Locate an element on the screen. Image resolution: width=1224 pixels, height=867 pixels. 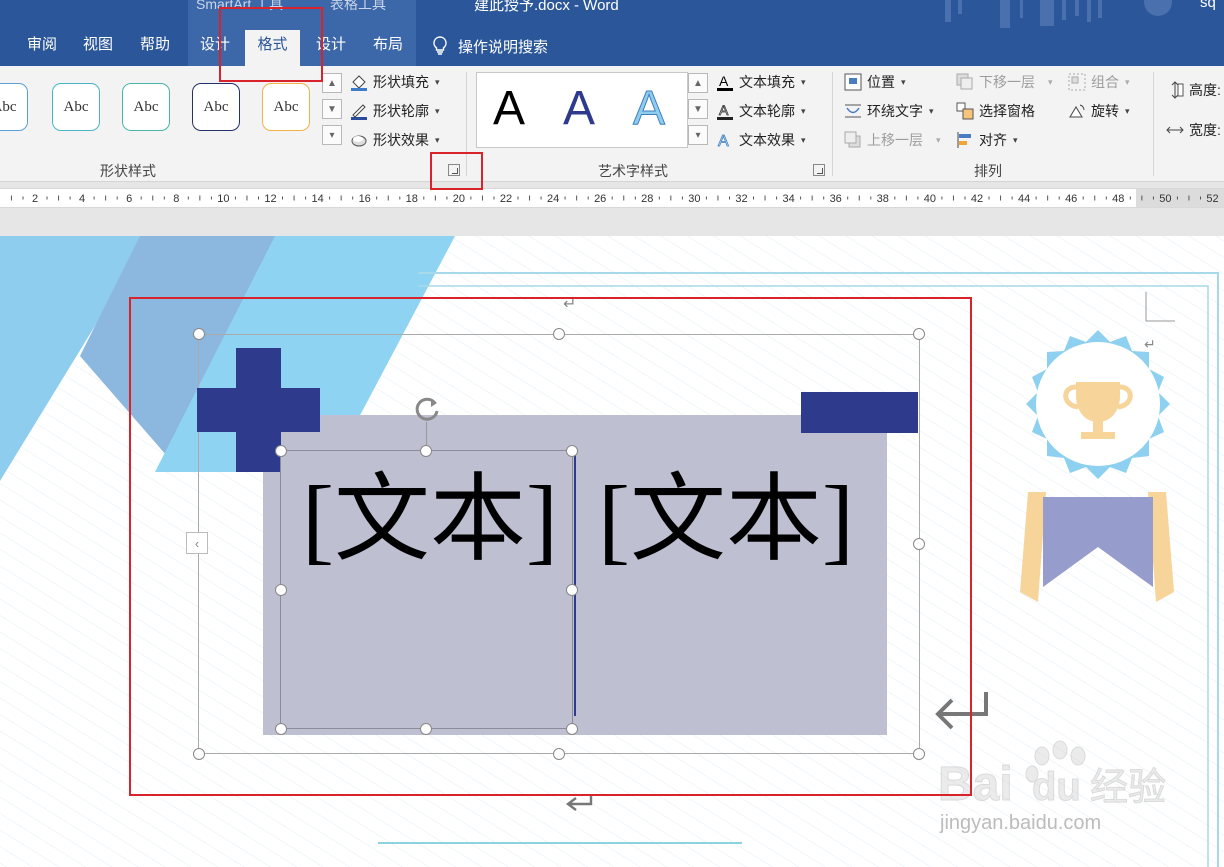
highlight-dialog-launcher is located at coordinates (456, 171).